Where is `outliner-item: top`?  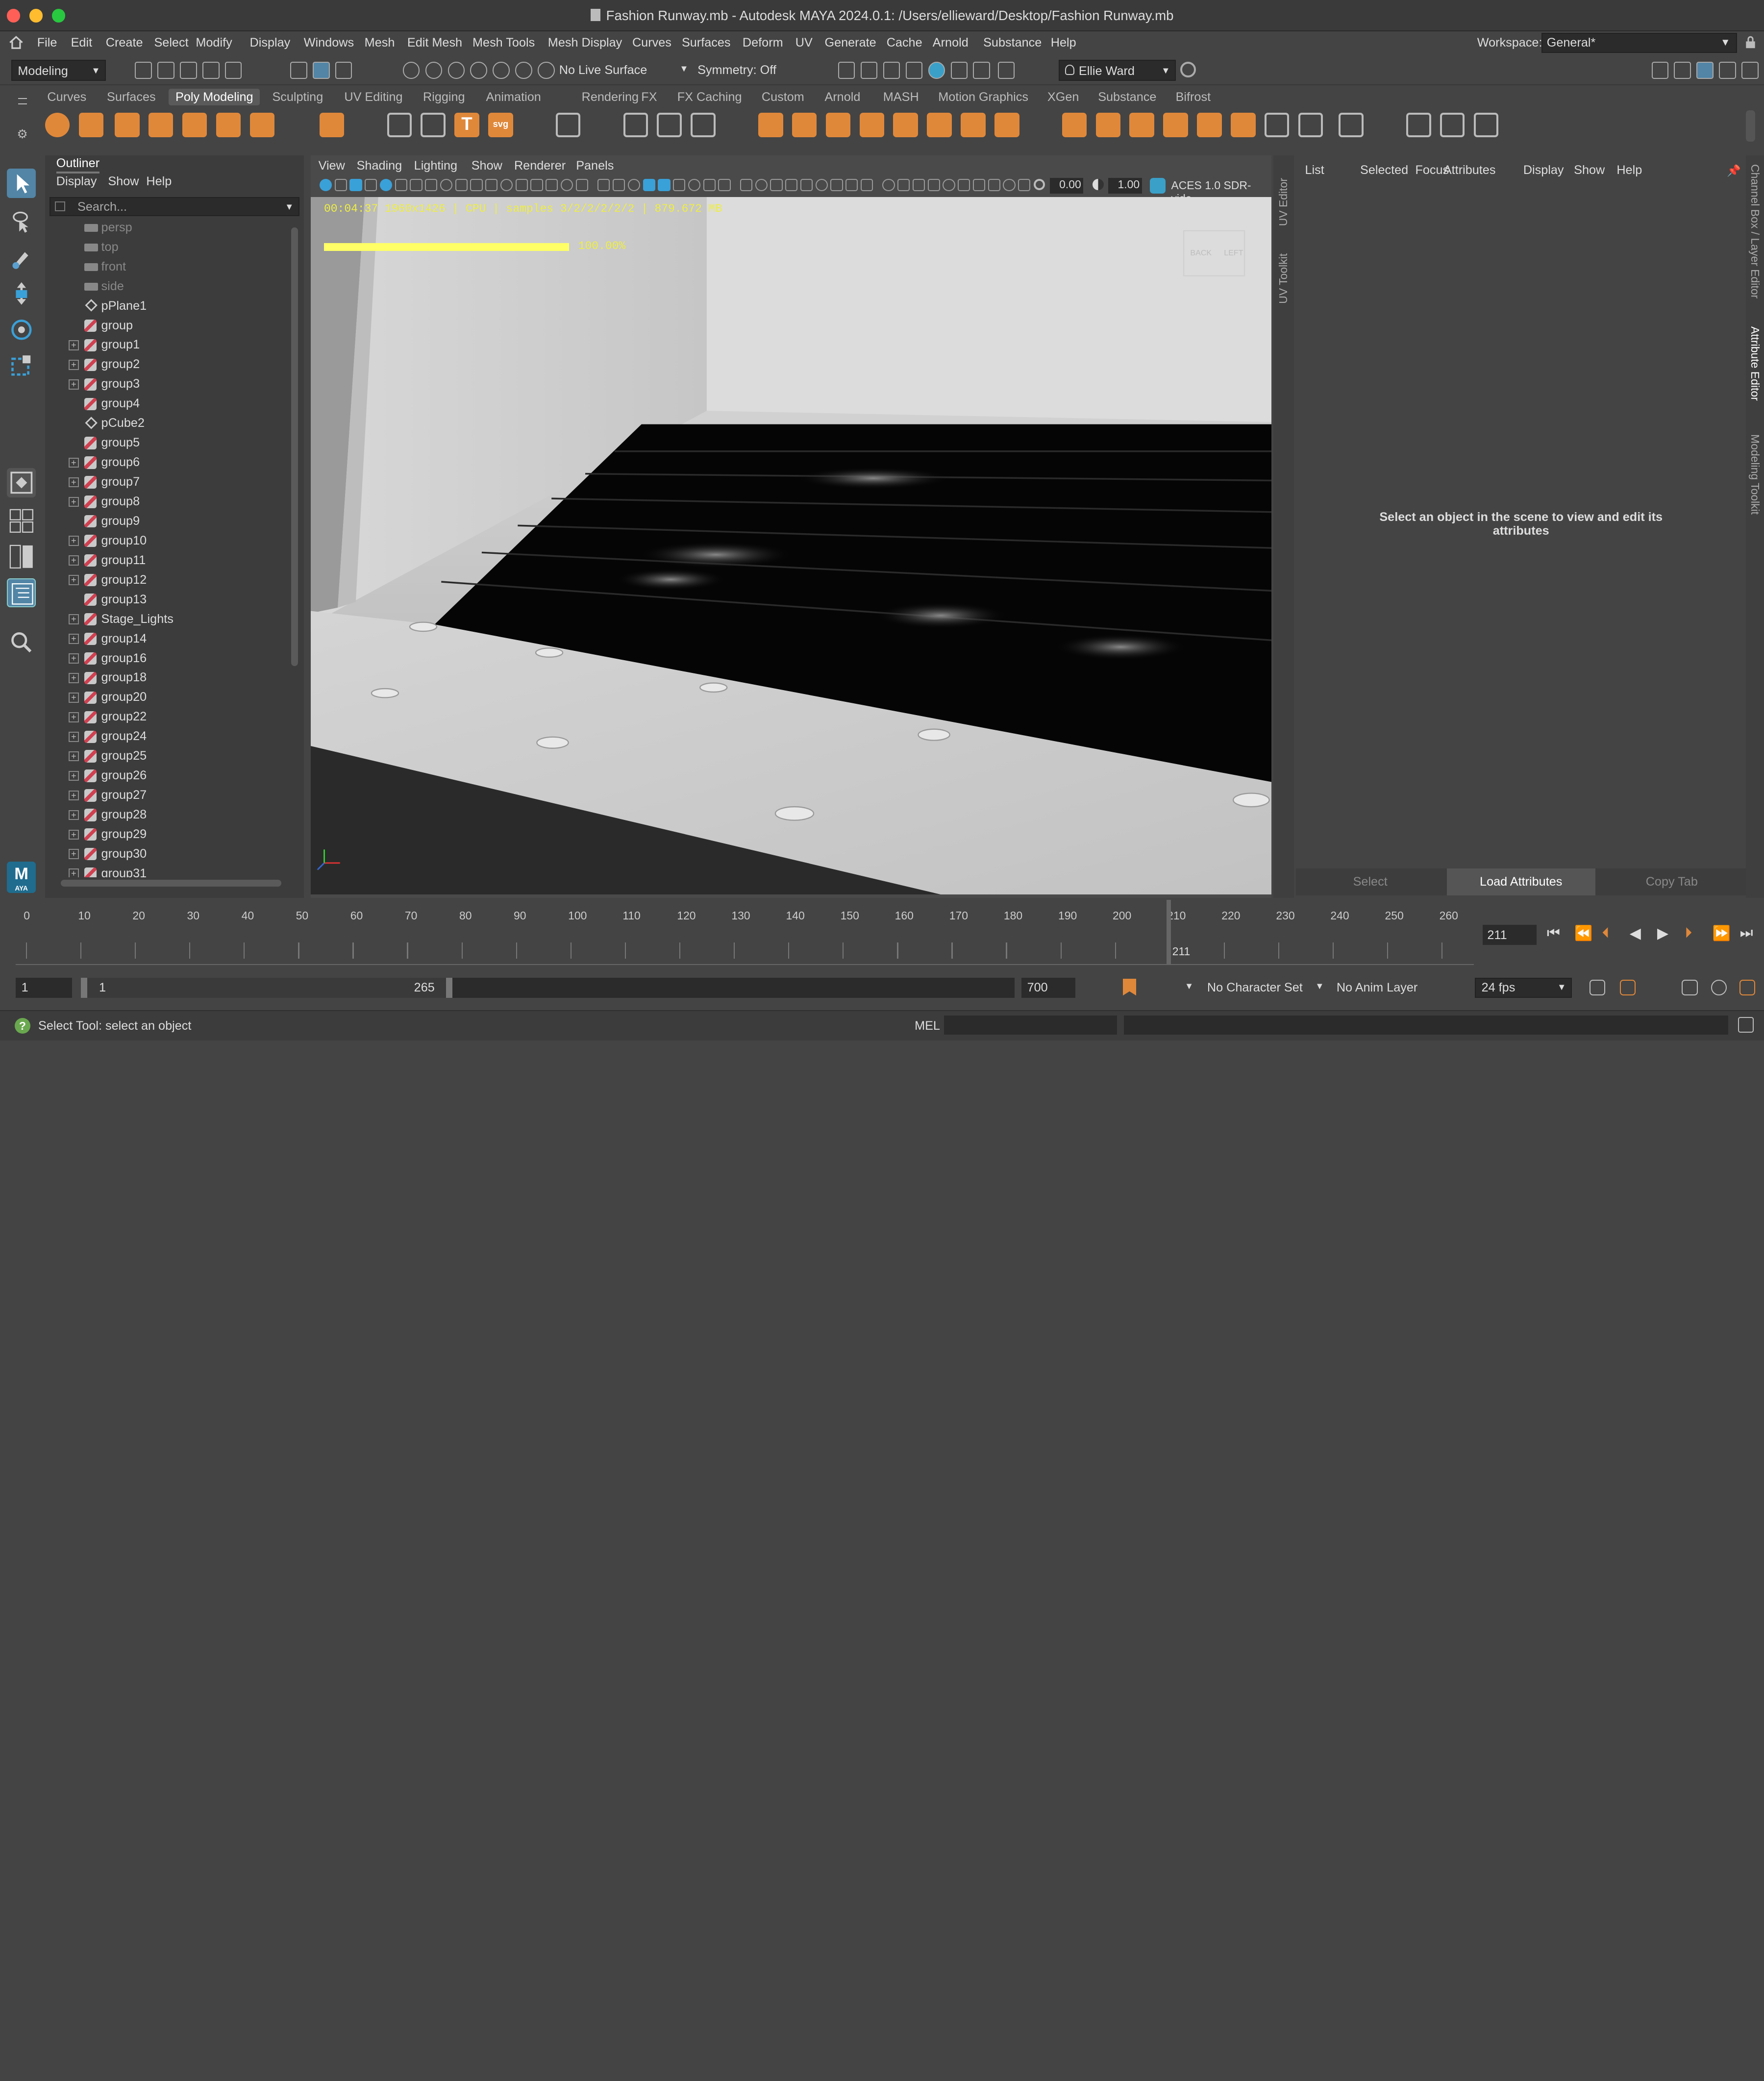
outliner-item: top is located at coordinates (166, 247).